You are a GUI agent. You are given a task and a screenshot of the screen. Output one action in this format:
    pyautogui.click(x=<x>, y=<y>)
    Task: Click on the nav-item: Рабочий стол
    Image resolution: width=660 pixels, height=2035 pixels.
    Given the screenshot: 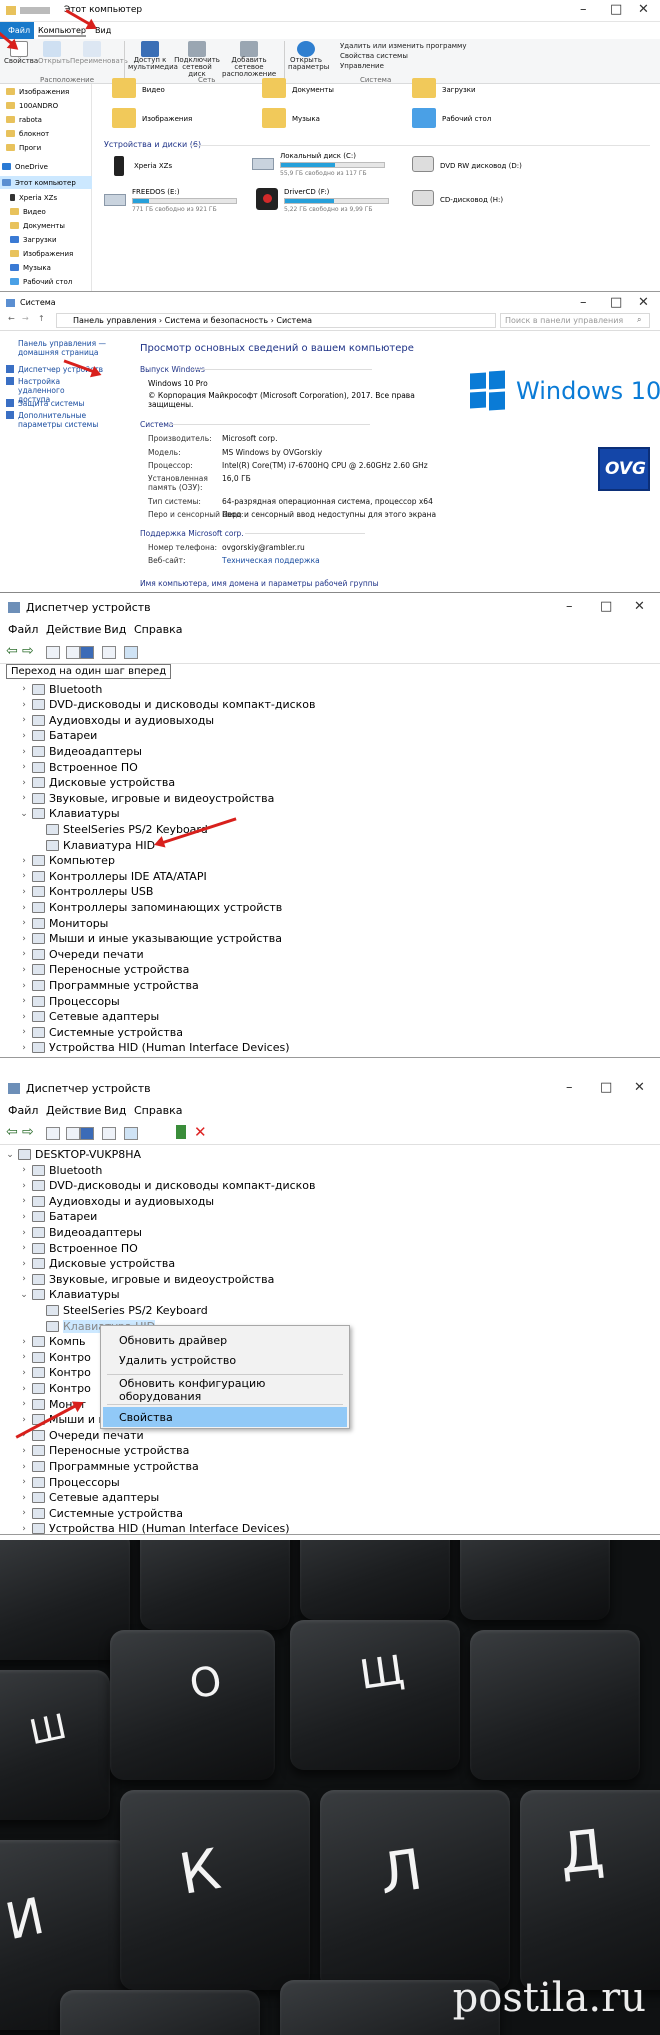 What is the action you would take?
    pyautogui.click(x=41, y=281)
    